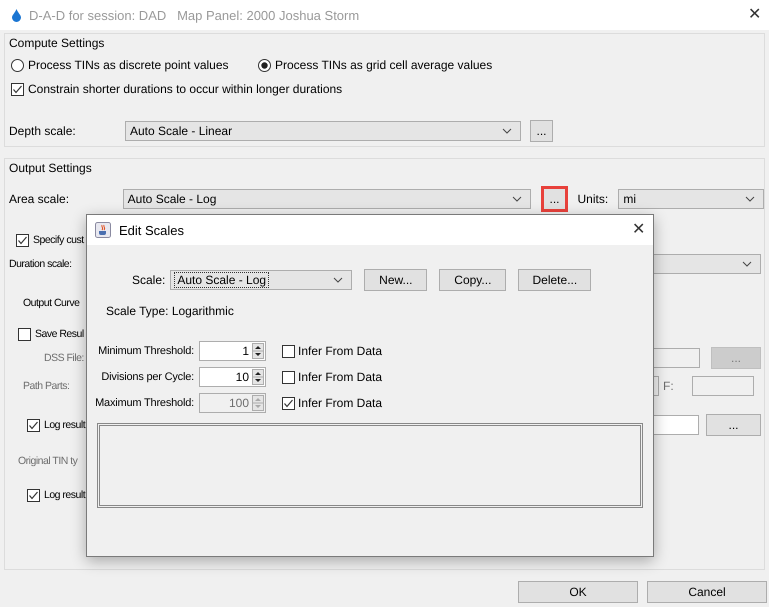 This screenshot has height=607, width=769. Describe the element at coordinates (691, 199) in the screenshot. I see `dropdown: mi` at that location.